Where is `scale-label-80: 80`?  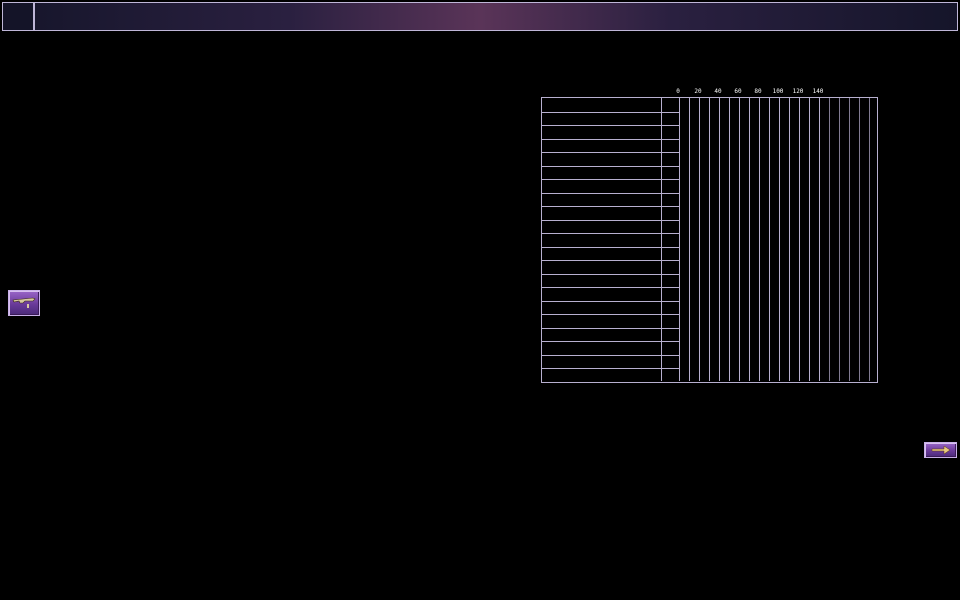
scale-label-80: 80 is located at coordinates (758, 91).